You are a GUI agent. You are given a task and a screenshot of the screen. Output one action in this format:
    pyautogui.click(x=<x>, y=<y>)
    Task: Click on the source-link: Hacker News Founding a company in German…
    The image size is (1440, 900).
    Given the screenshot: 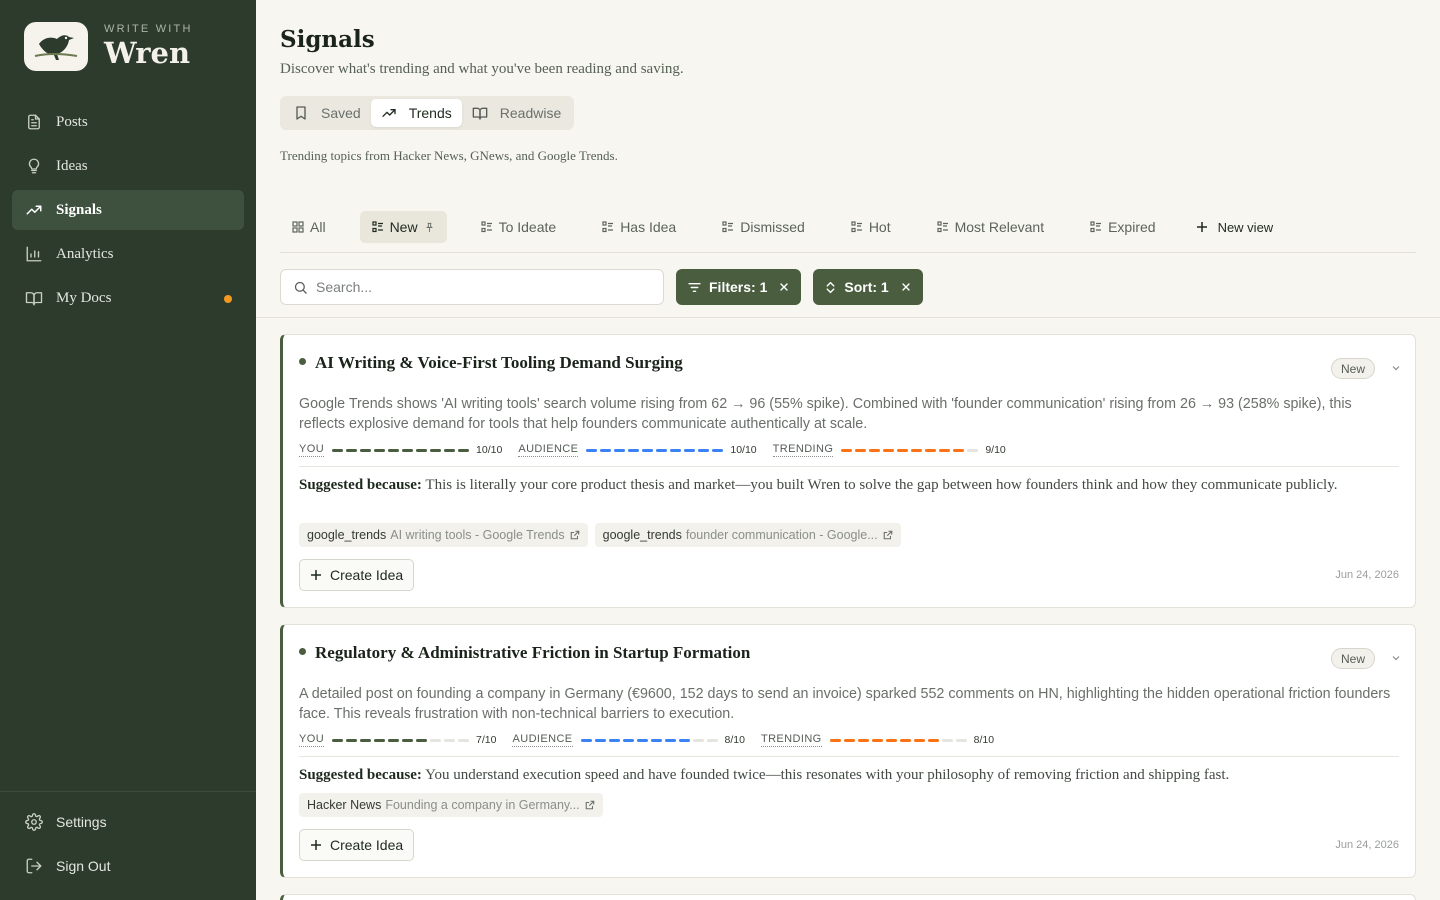 What is the action you would take?
    pyautogui.click(x=451, y=805)
    